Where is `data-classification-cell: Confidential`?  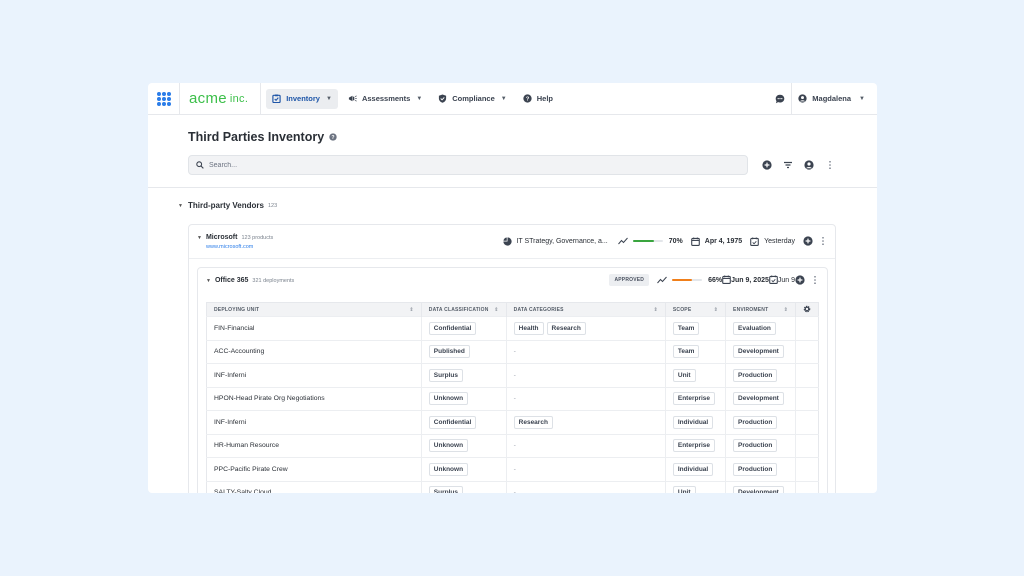 data-classification-cell: Confidential is located at coordinates (463, 423).